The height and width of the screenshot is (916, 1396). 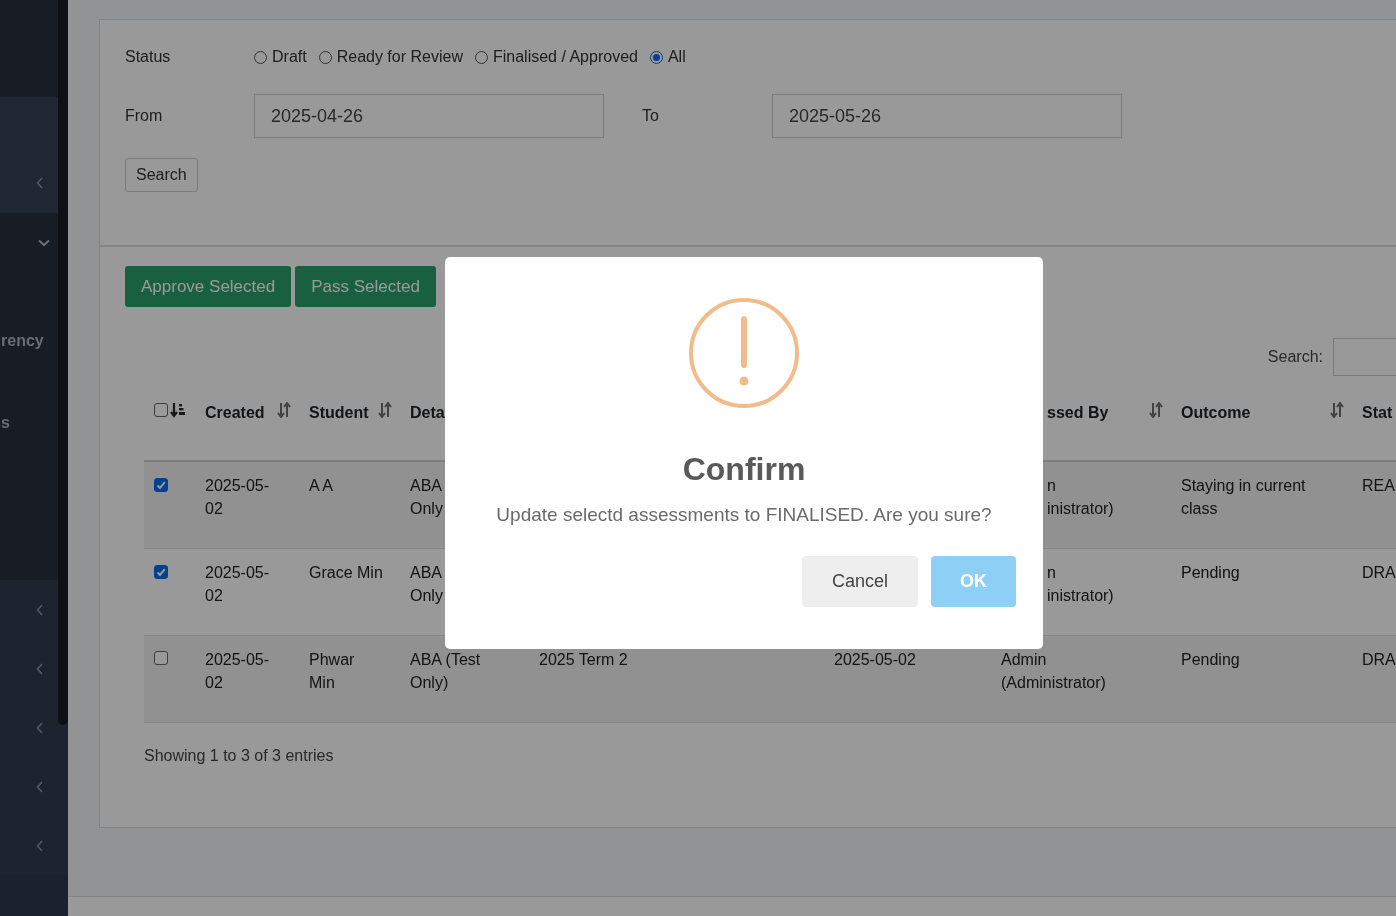 I want to click on entries-info: Showing 1 to 3 of 3 entries, so click(x=239, y=756).